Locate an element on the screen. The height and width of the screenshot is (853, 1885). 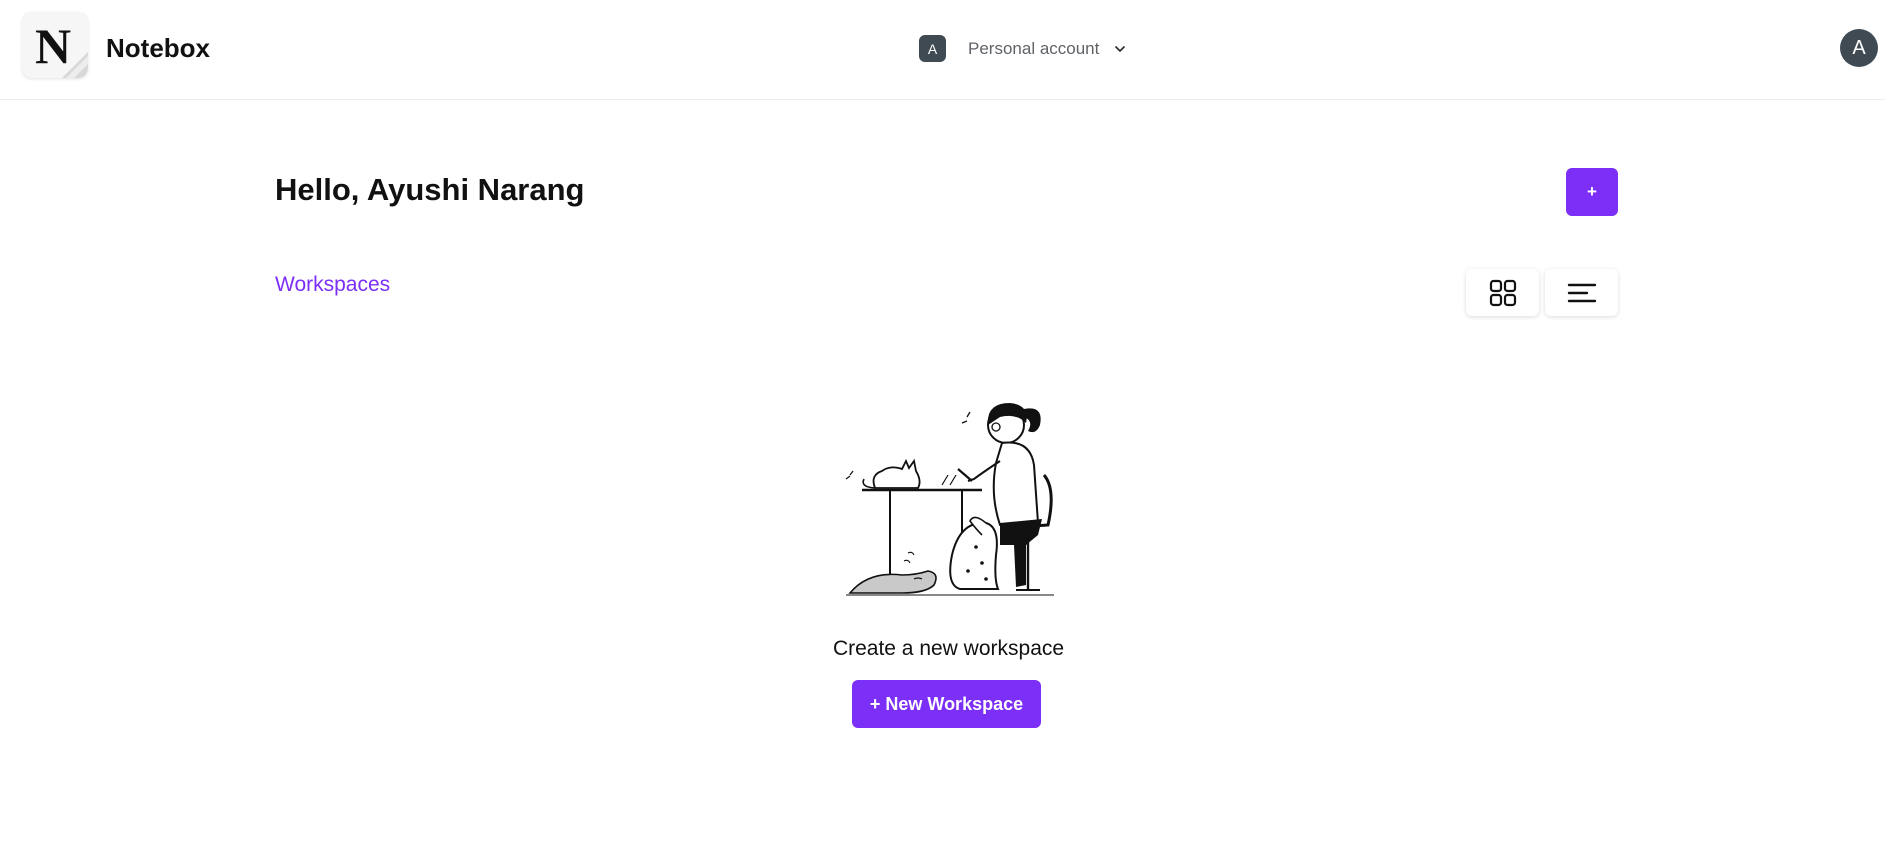
notebox-logo: N is located at coordinates (55, 45).